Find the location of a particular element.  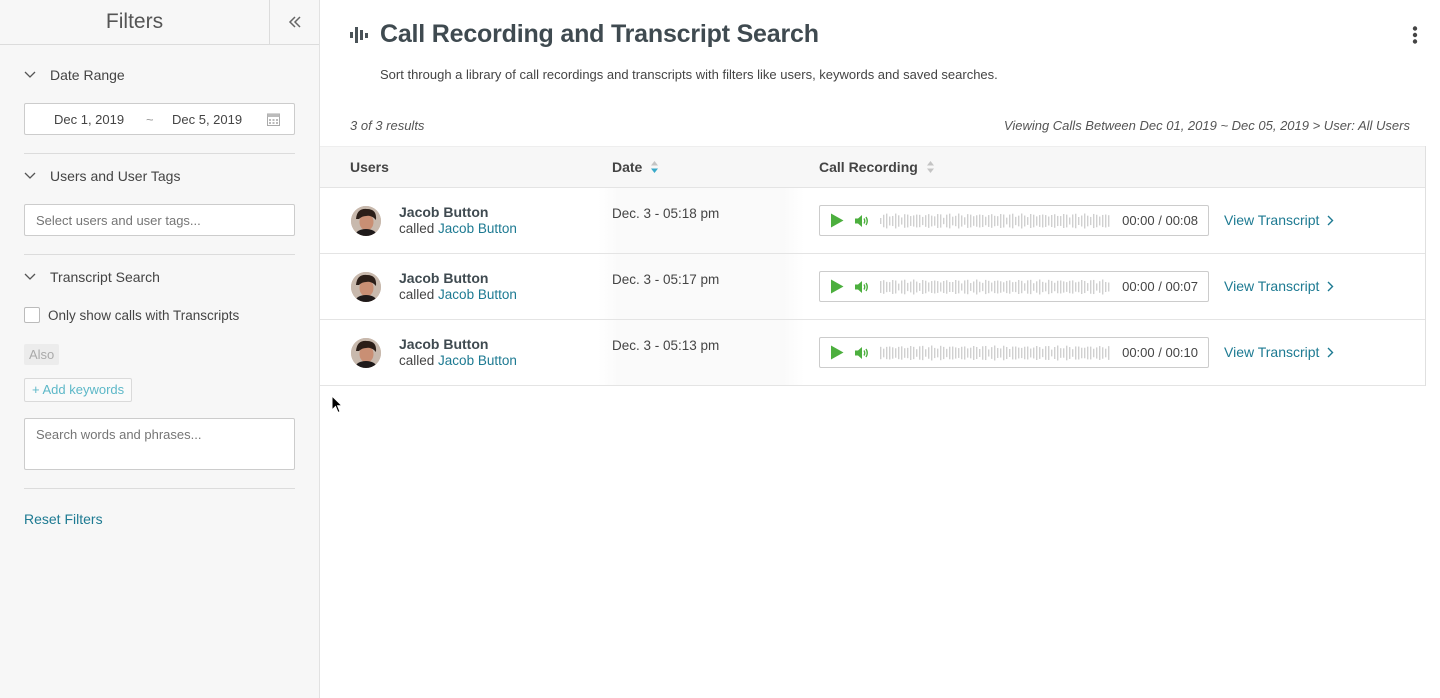

checkbox-box is located at coordinates (32, 315).